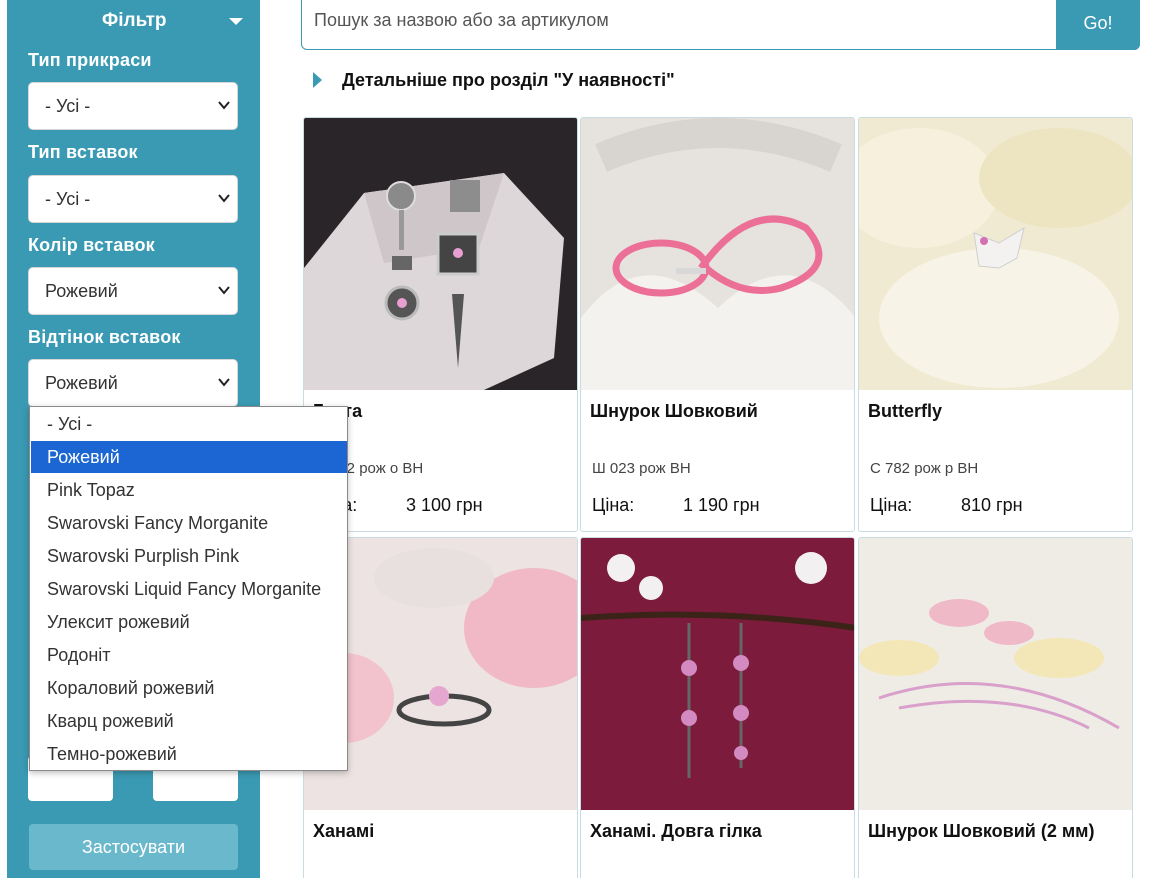  Describe the element at coordinates (189, 457) in the screenshot. I see `dropdown-option-selected: Рожевий` at that location.